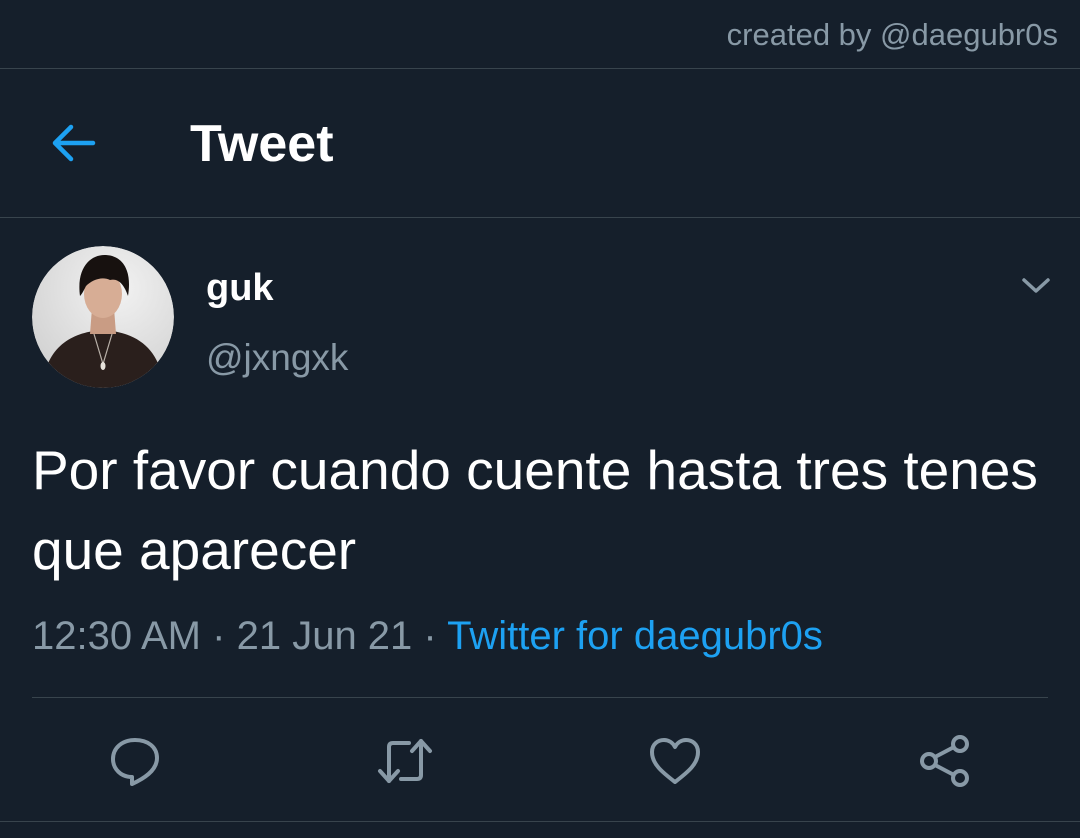  Describe the element at coordinates (540, 821) in the screenshot. I see `bottom-divider` at that location.